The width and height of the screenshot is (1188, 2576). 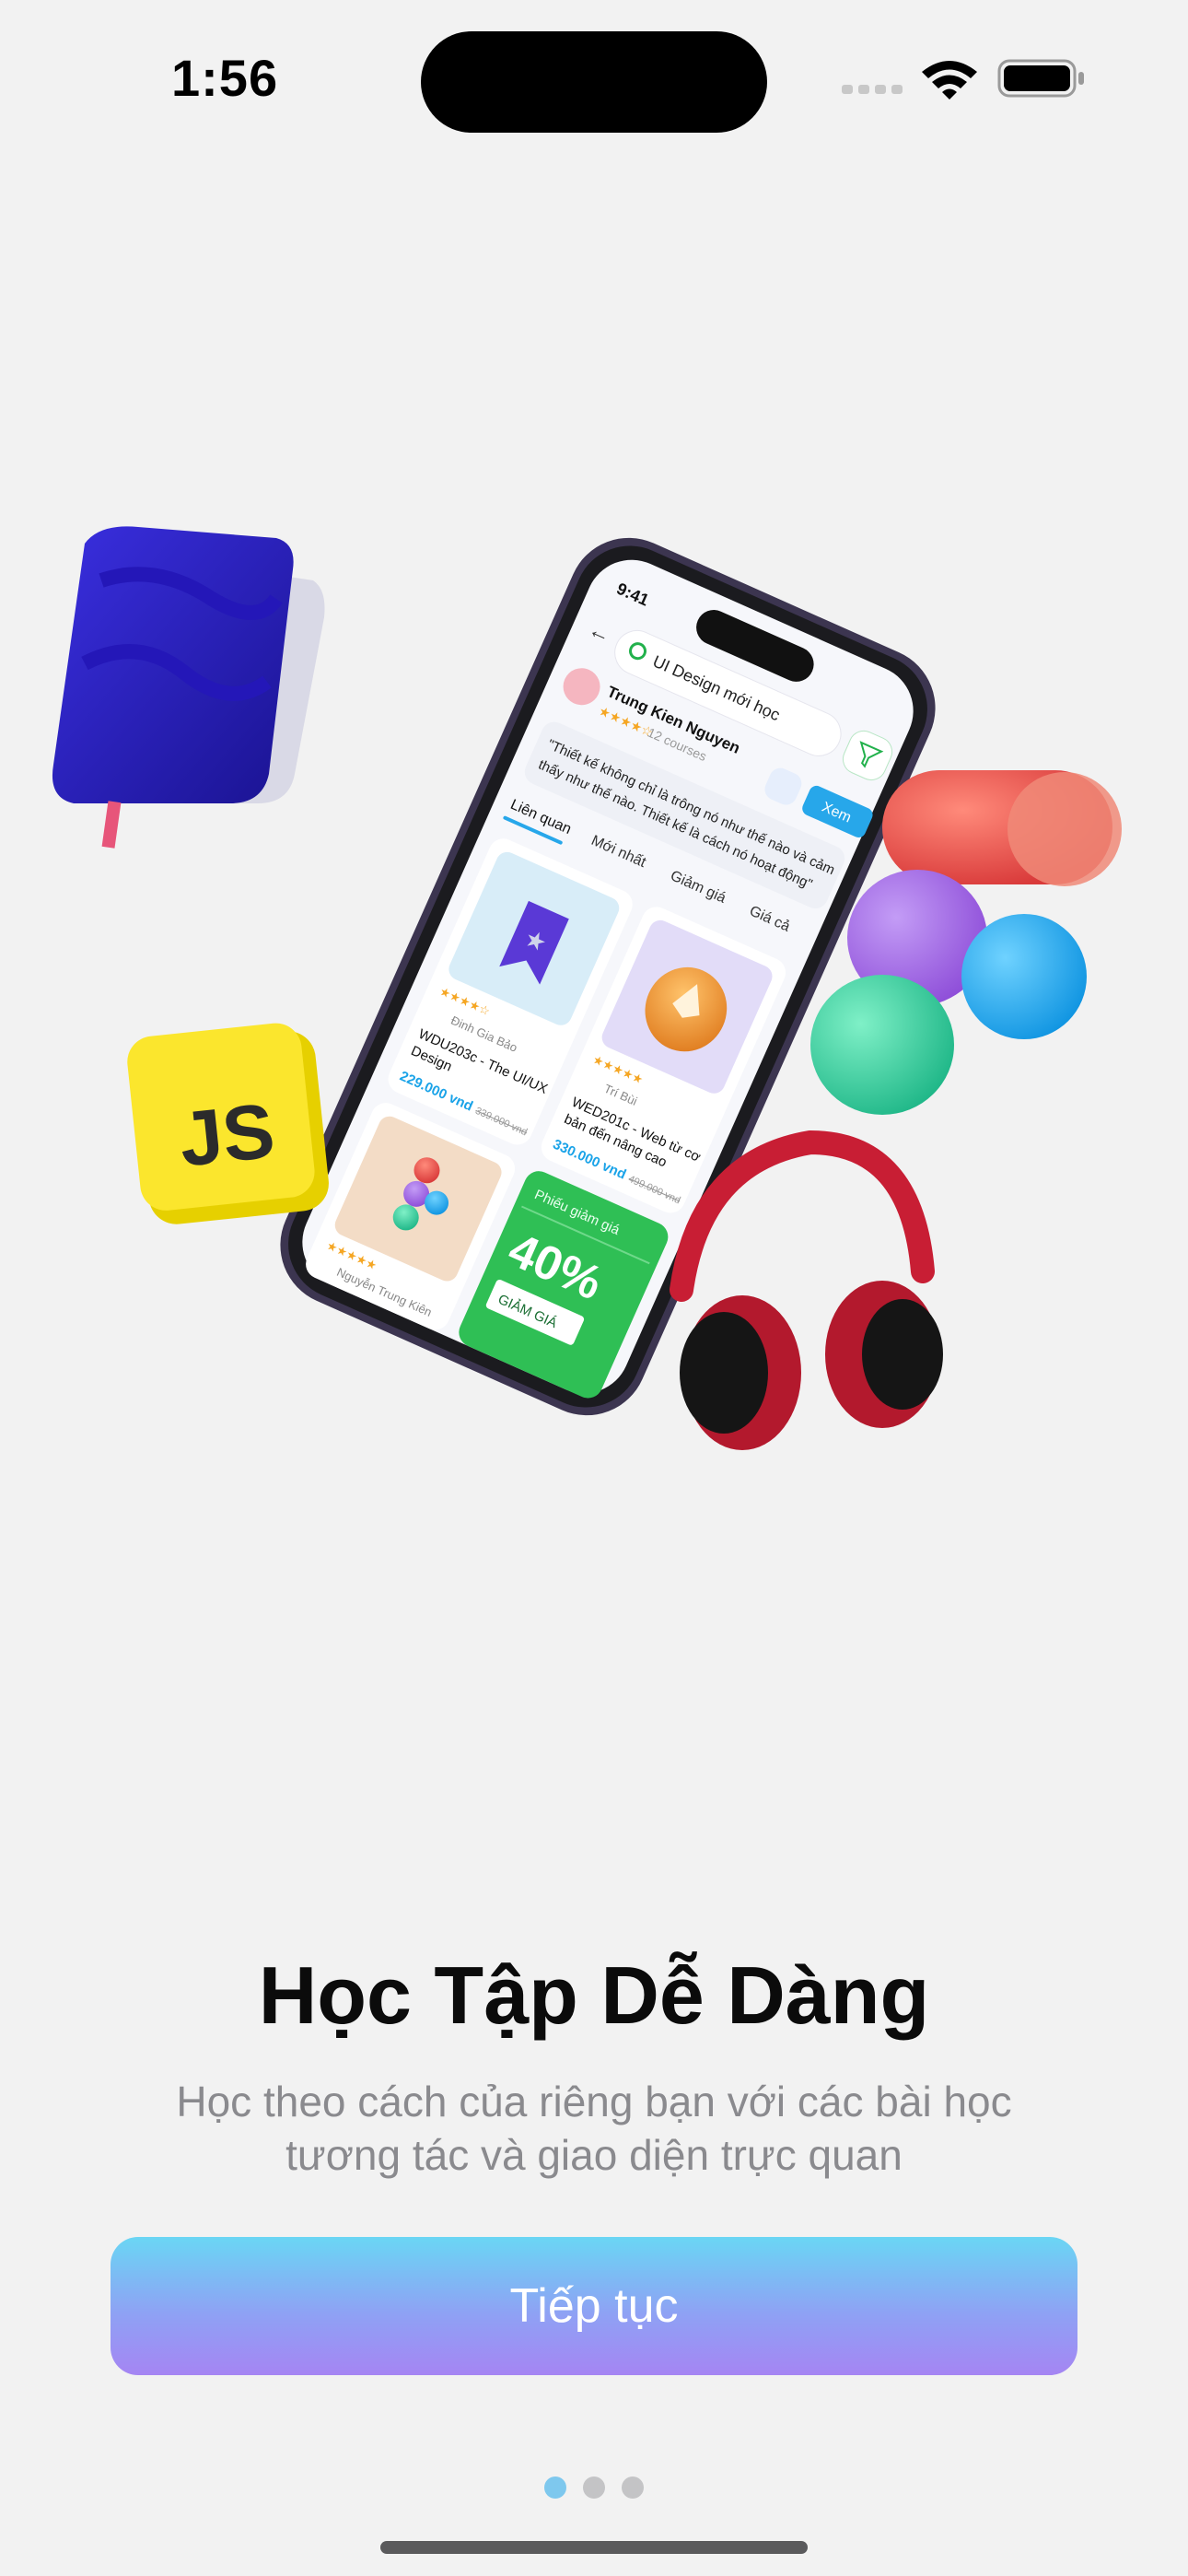 I want to click on battery-icon, so click(x=1040, y=78).